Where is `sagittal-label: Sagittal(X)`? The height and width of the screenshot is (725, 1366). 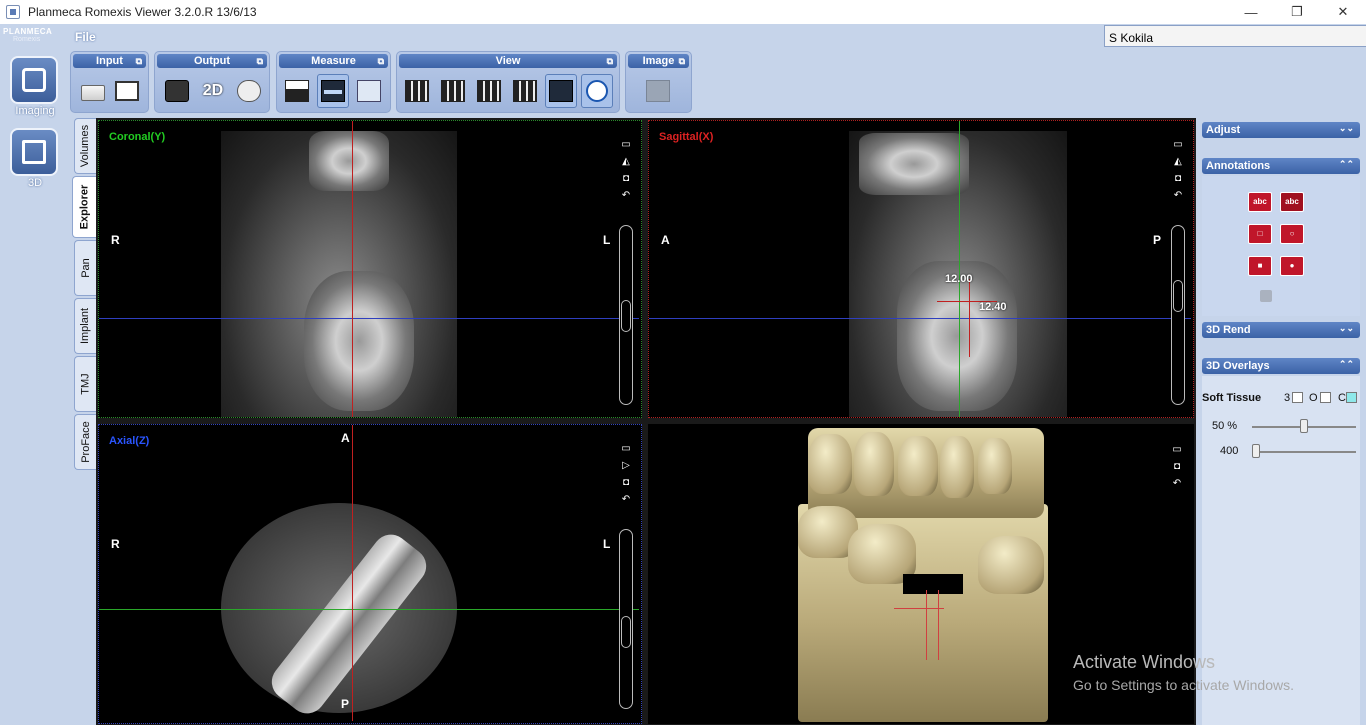 sagittal-label: Sagittal(X) is located at coordinates (686, 137).